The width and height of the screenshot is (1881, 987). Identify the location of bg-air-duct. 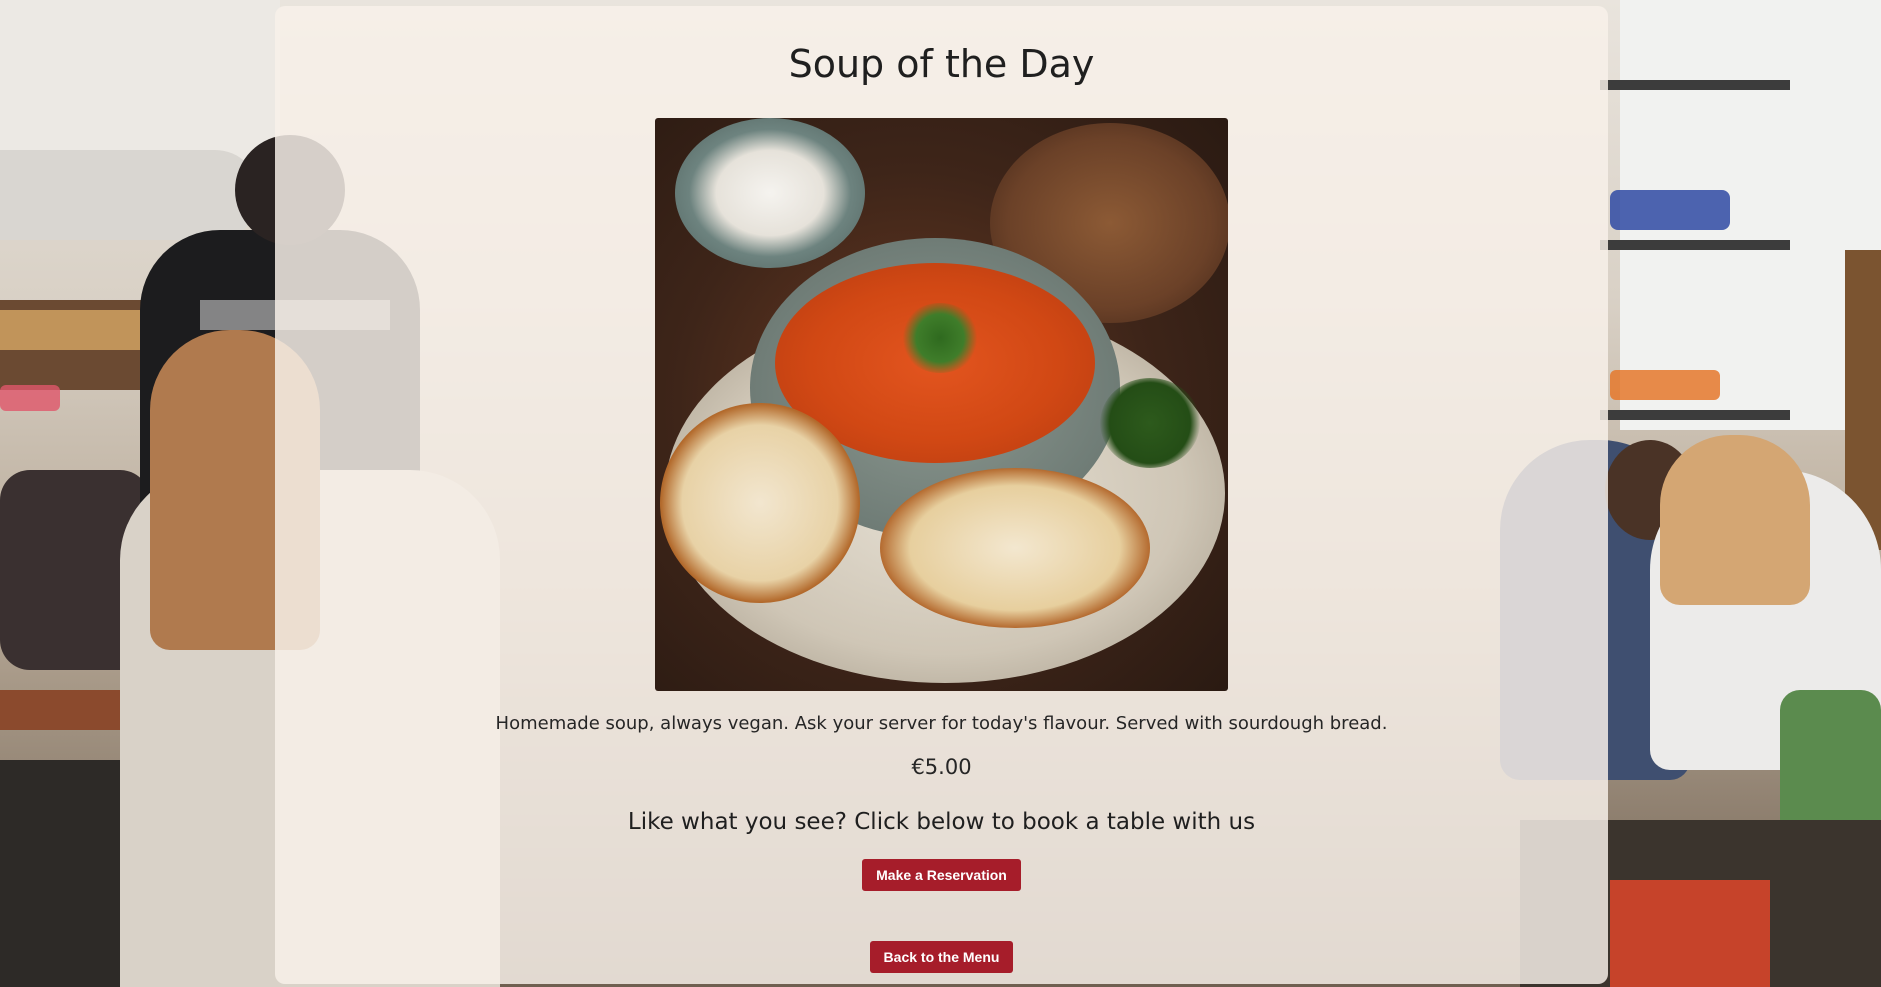
(130, 195).